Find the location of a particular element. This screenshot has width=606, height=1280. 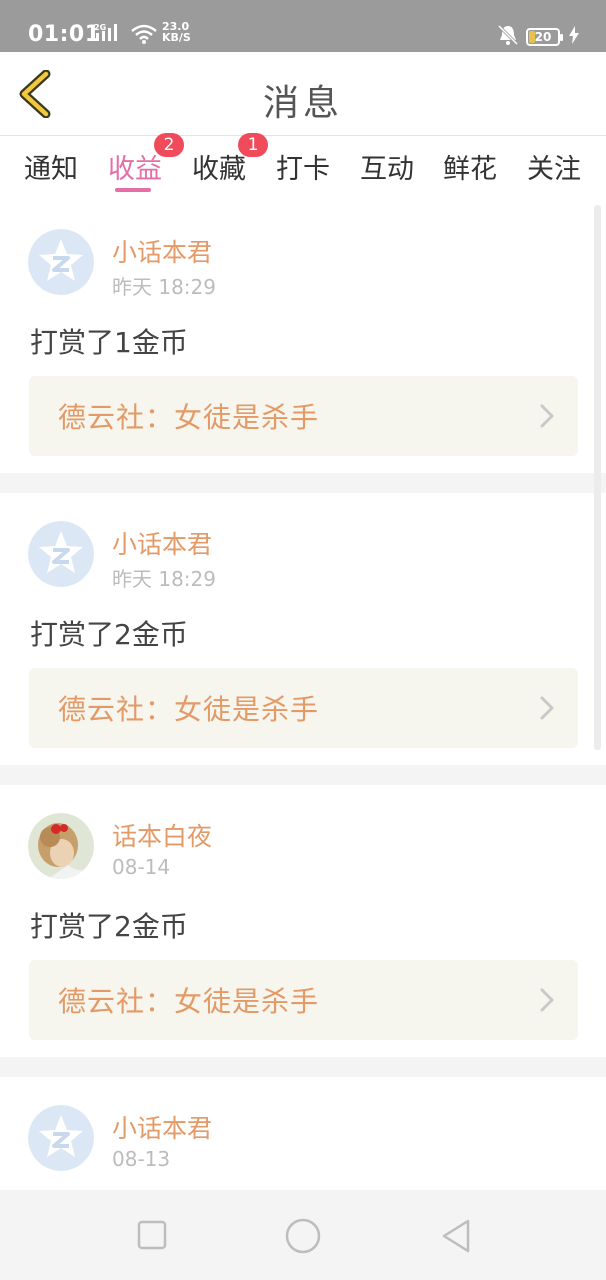

home-icon is located at coordinates (303, 1236).